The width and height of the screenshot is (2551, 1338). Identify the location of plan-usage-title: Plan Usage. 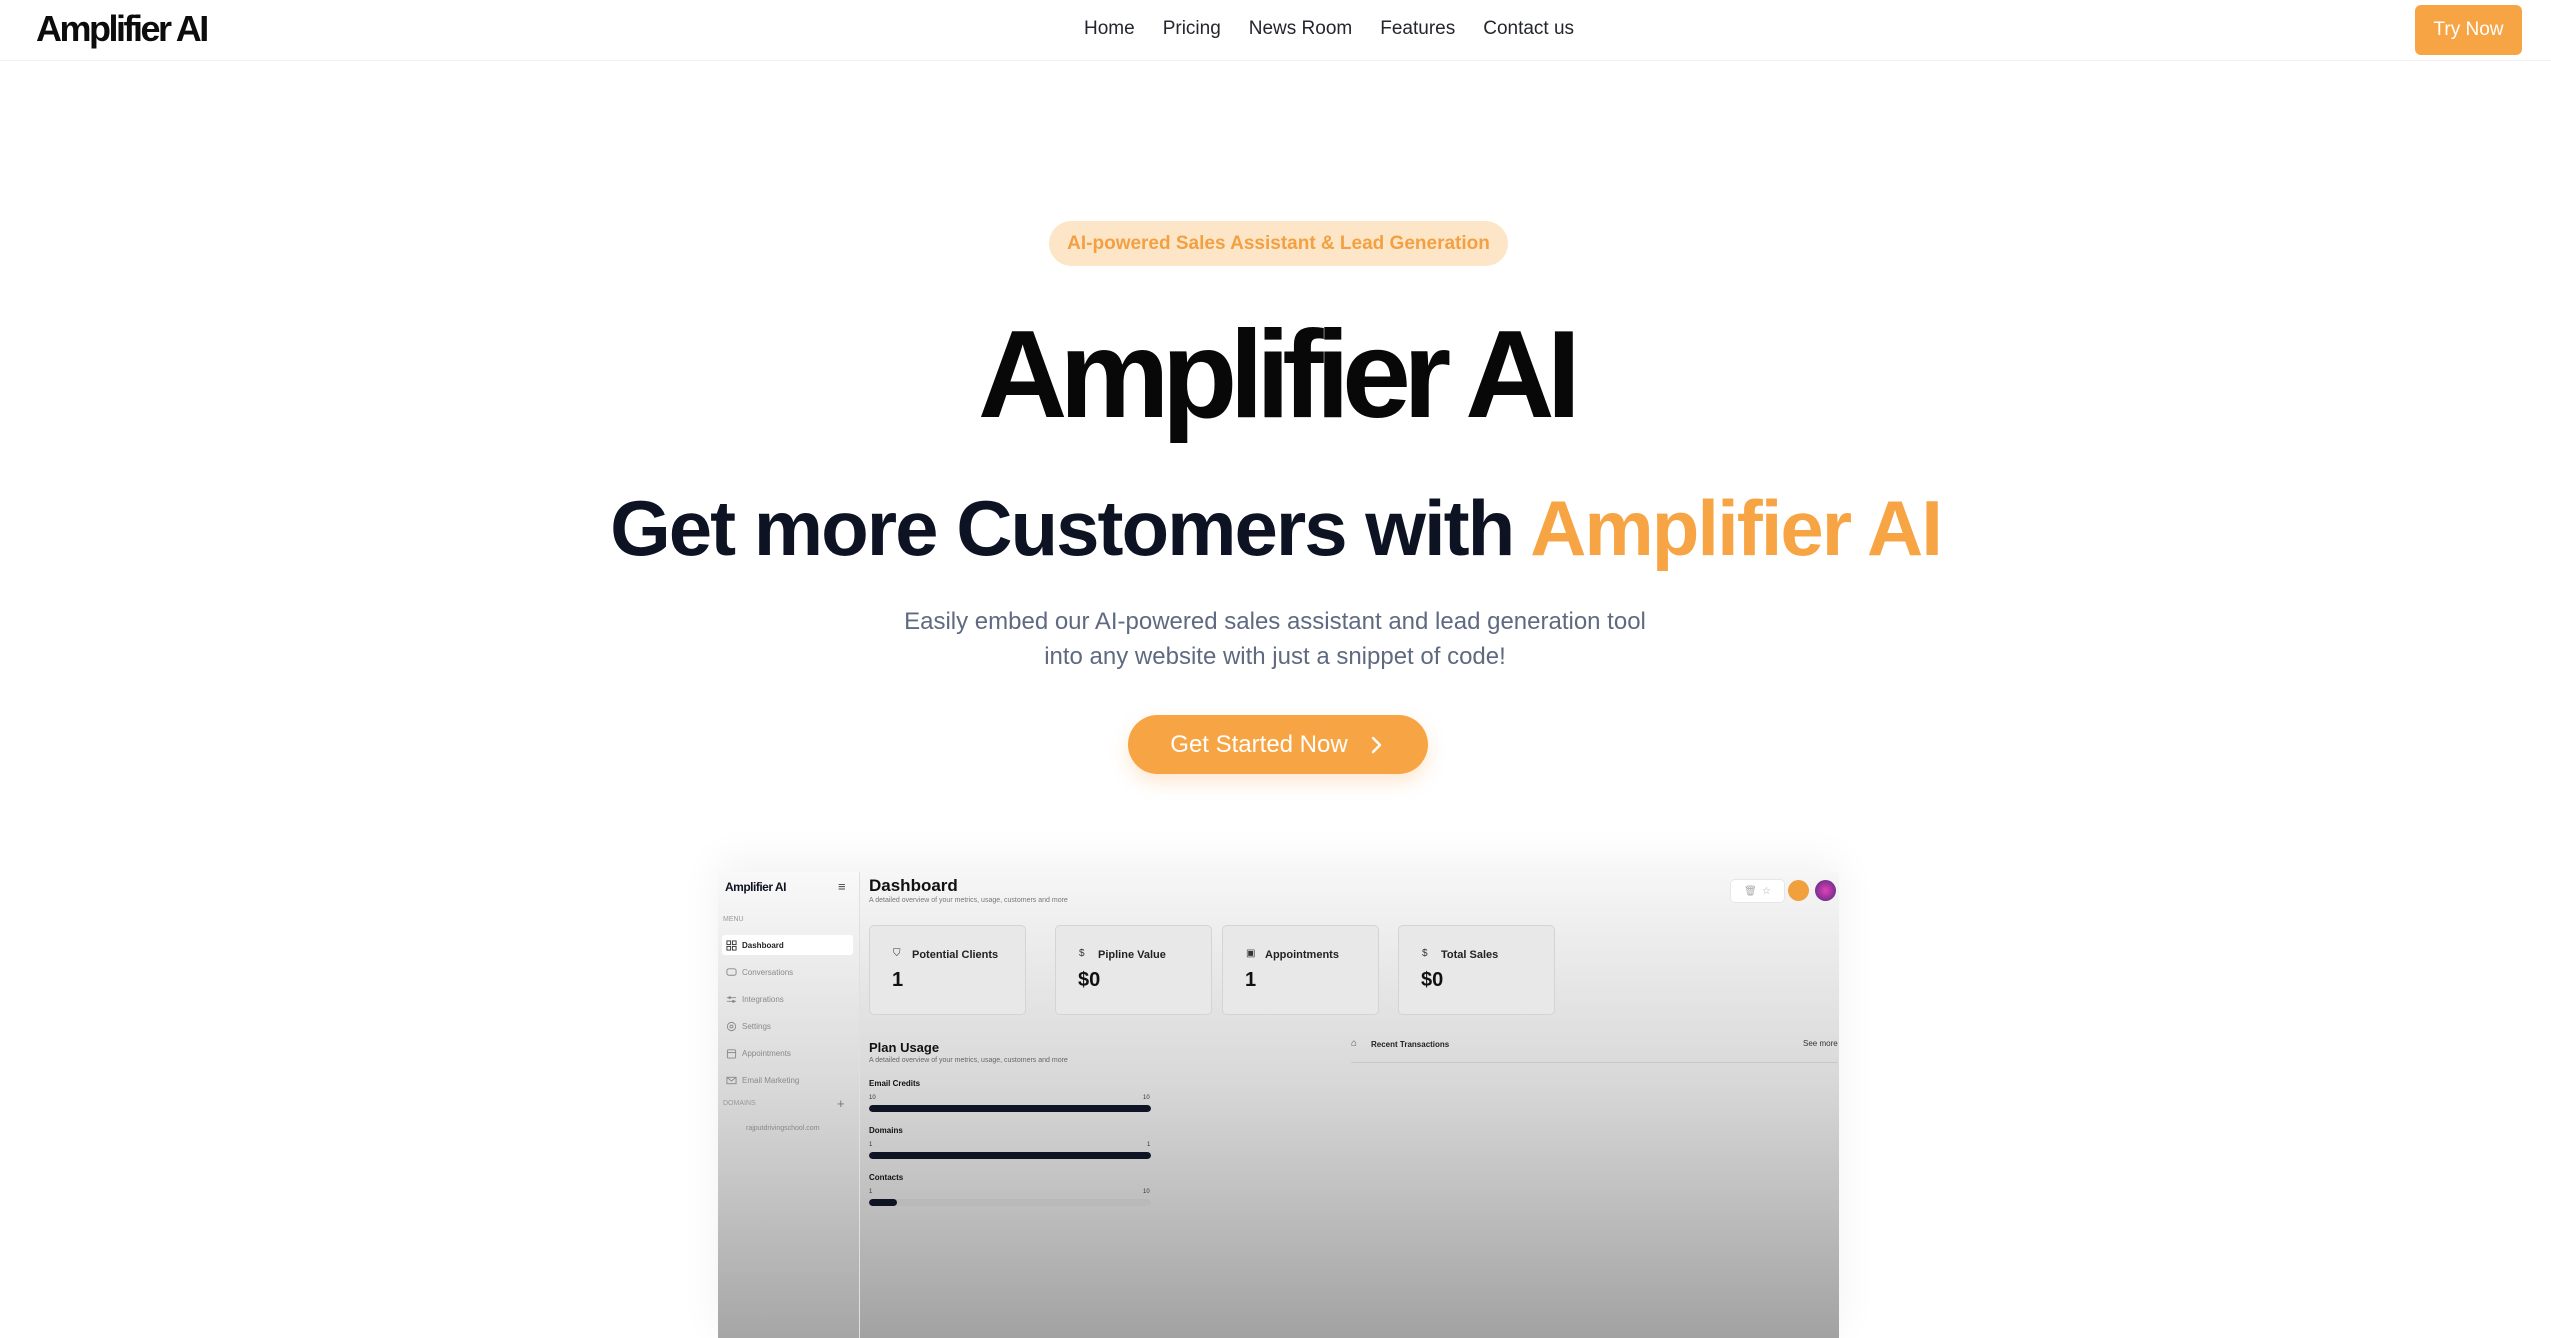
(904, 1047).